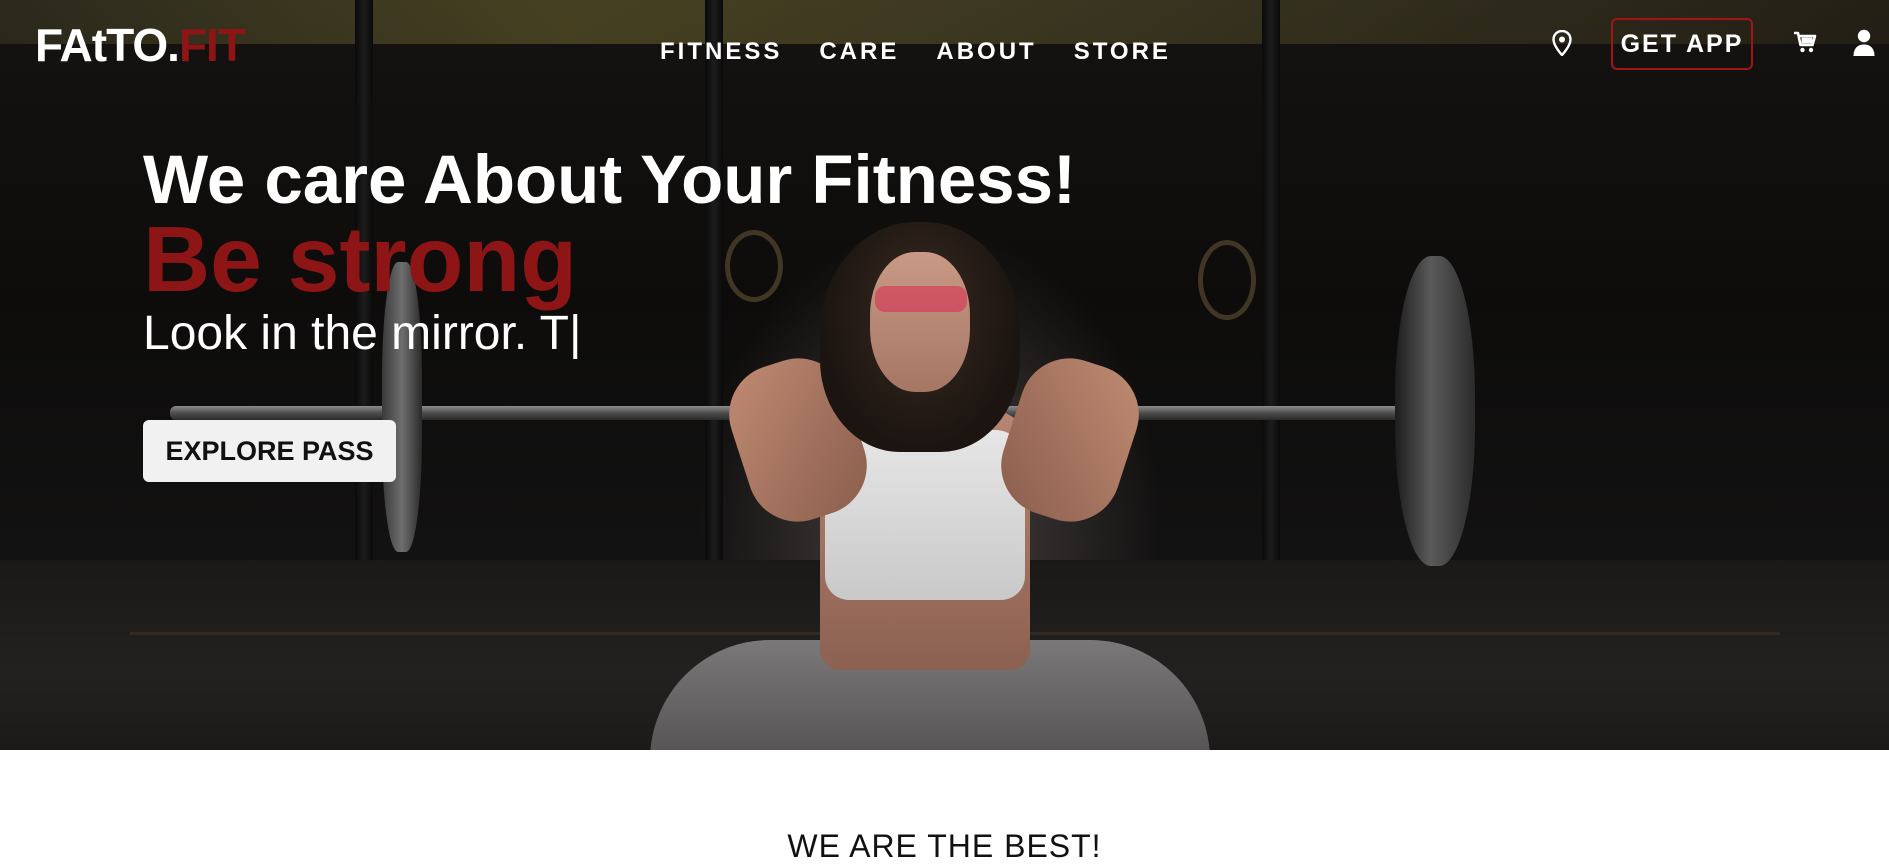 The width and height of the screenshot is (1889, 865). What do you see at coordinates (920, 322) in the screenshot?
I see `athlete-face` at bounding box center [920, 322].